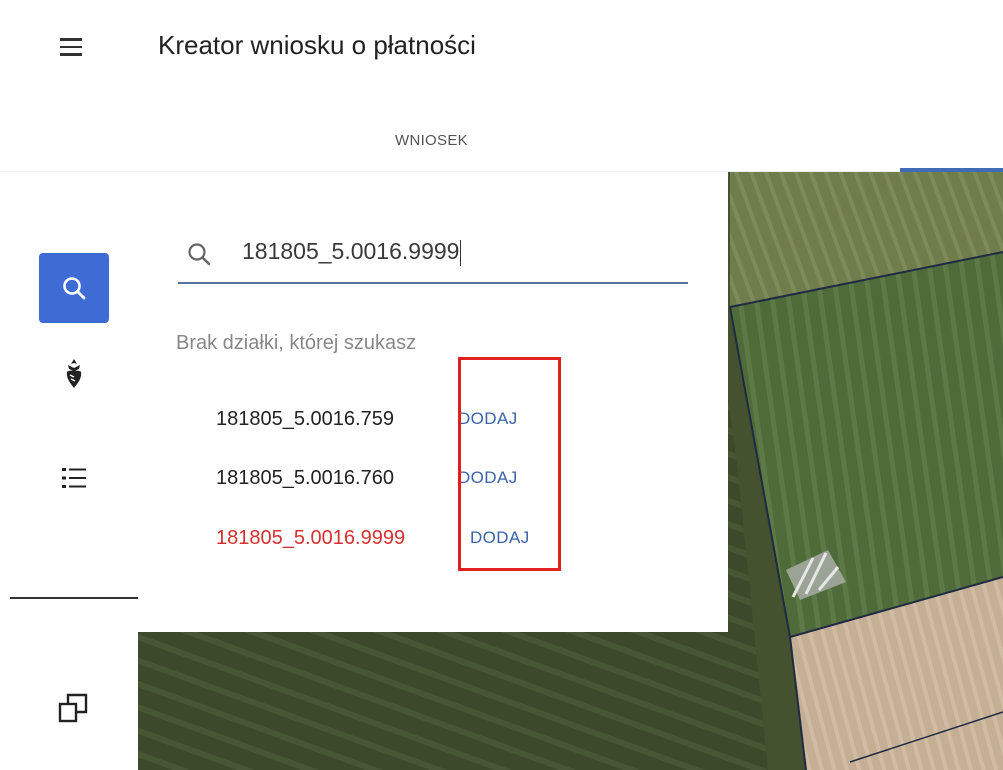 The image size is (1003, 770). Describe the element at coordinates (74, 598) in the screenshot. I see `rail-divider` at that location.